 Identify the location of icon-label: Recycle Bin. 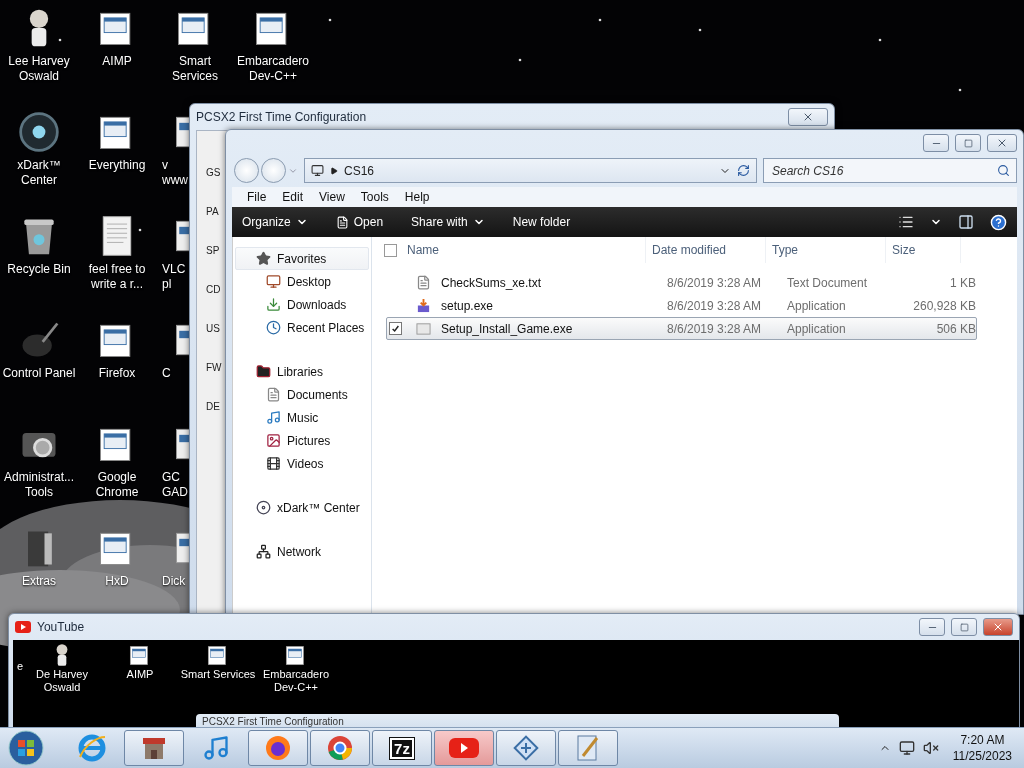
(39, 269).